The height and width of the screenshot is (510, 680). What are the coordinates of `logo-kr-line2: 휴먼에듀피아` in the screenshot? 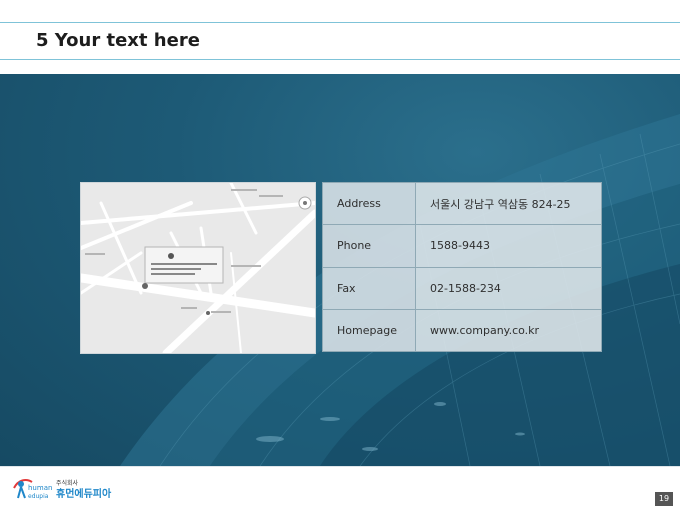 It's located at (84, 493).